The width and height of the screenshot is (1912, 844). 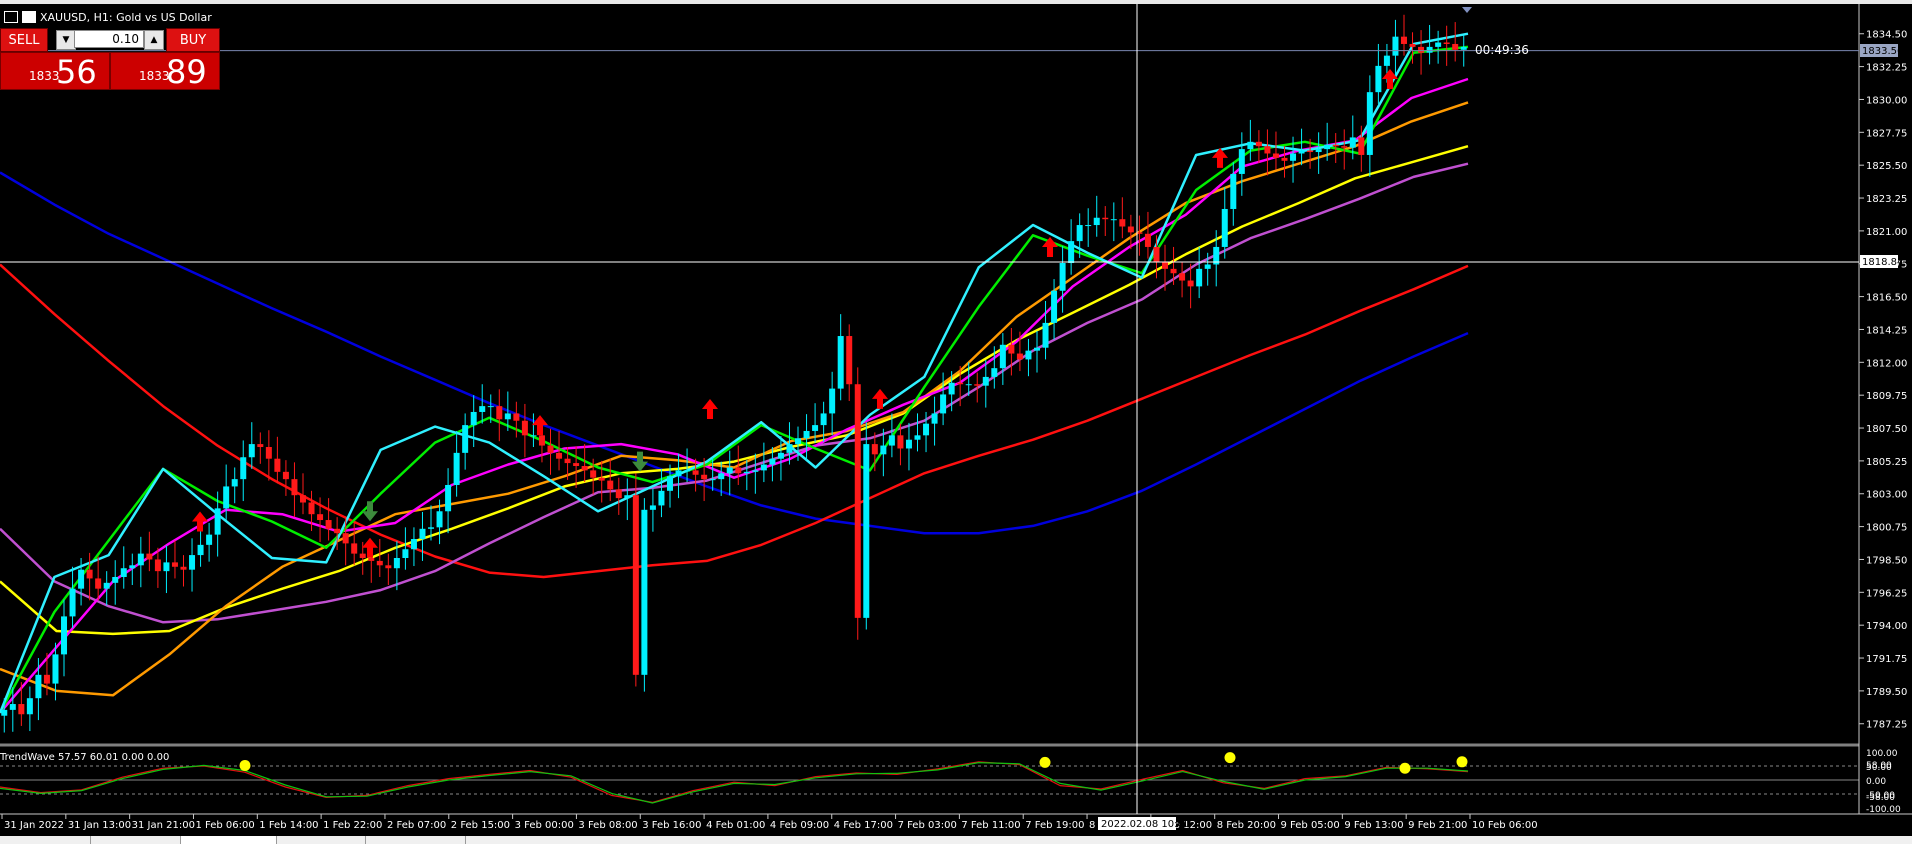 What do you see at coordinates (228, 840) in the screenshot?
I see `chart-tab-active` at bounding box center [228, 840].